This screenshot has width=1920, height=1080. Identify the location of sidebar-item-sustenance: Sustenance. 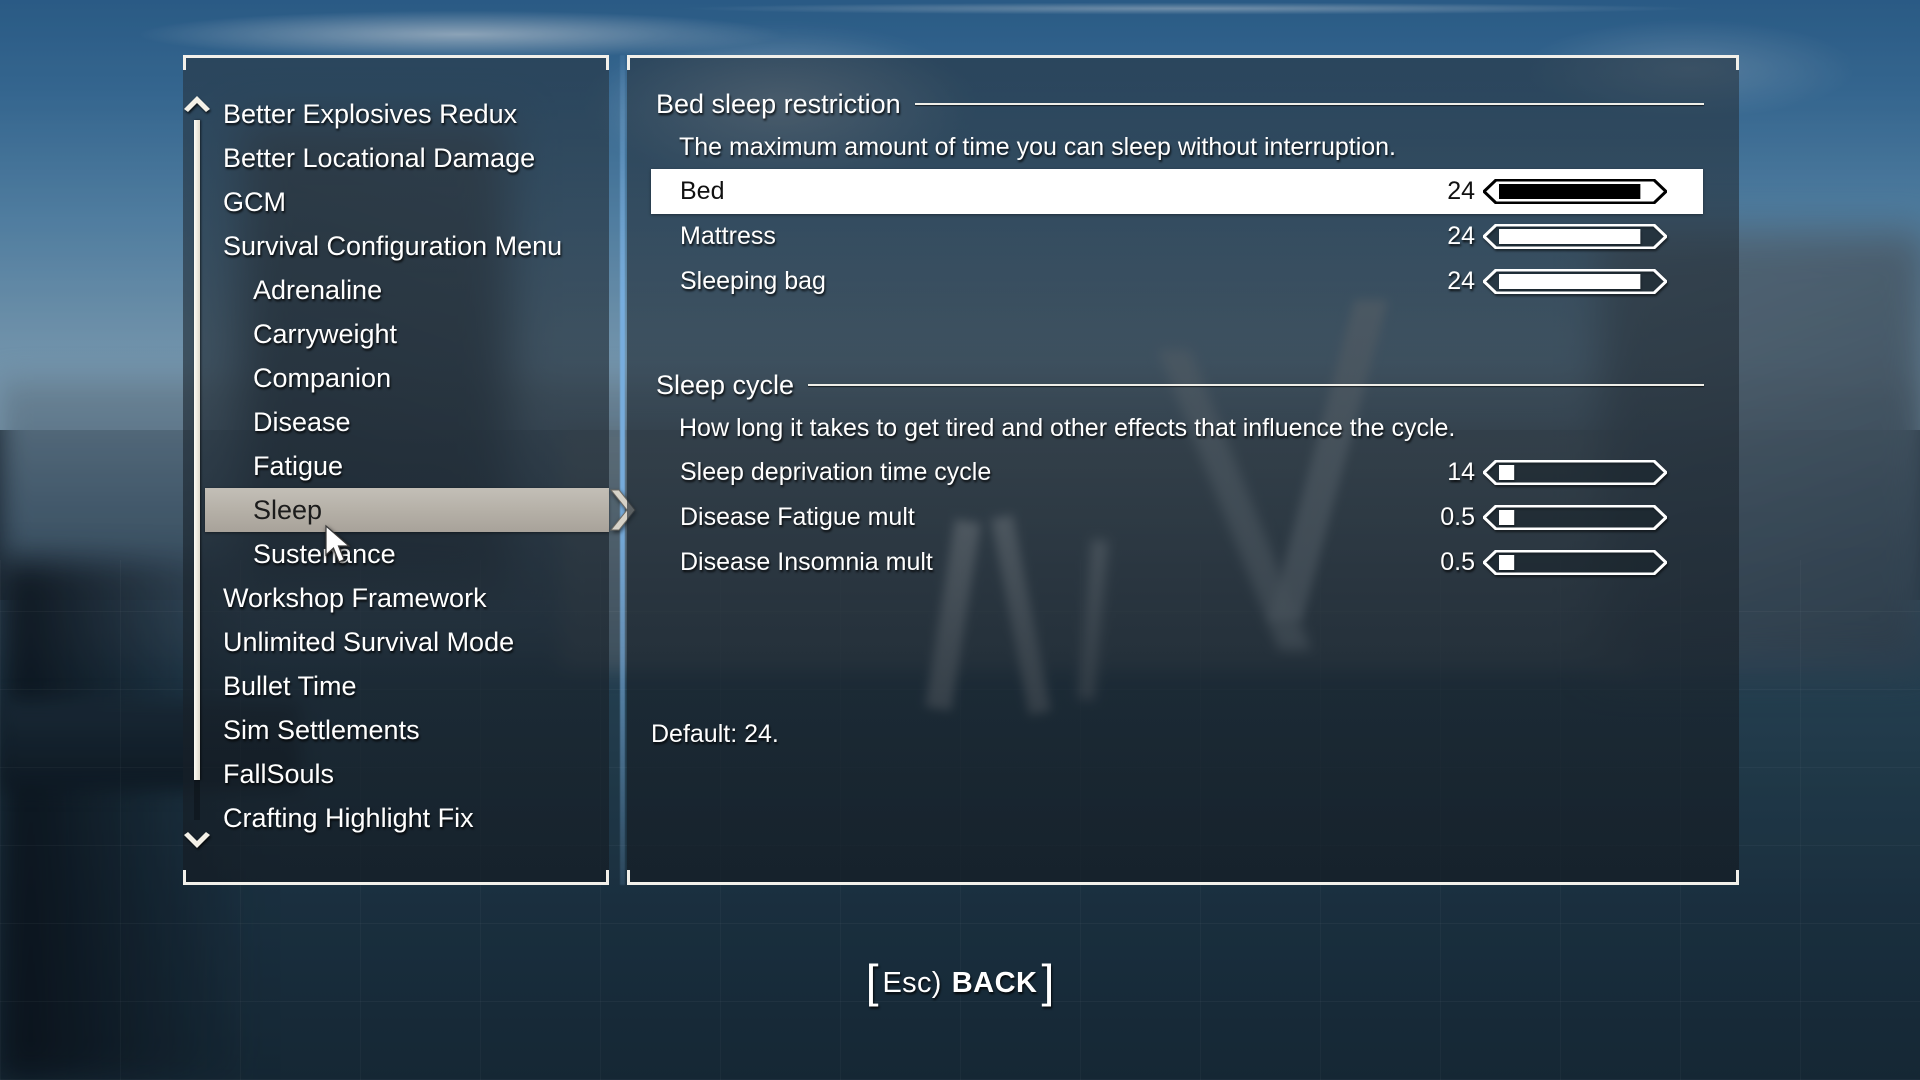
(415, 554).